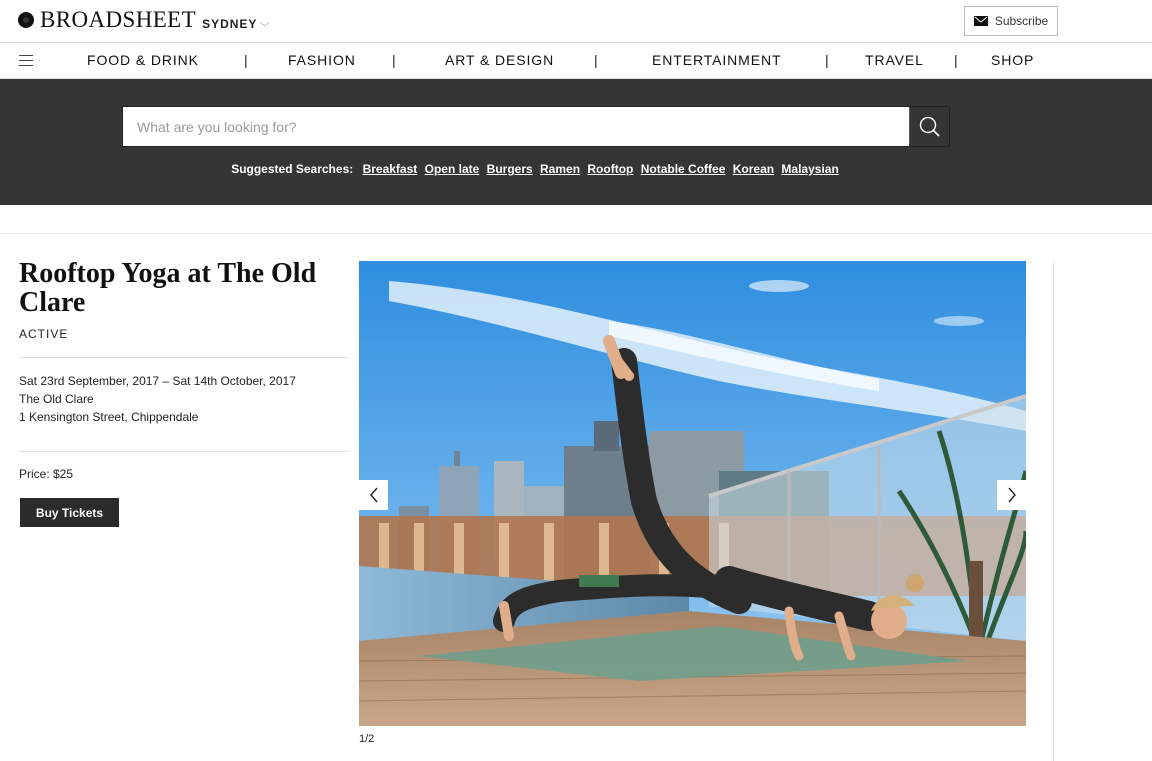 The height and width of the screenshot is (761, 1152). I want to click on subscribe-button: Subscribe, so click(1011, 21).